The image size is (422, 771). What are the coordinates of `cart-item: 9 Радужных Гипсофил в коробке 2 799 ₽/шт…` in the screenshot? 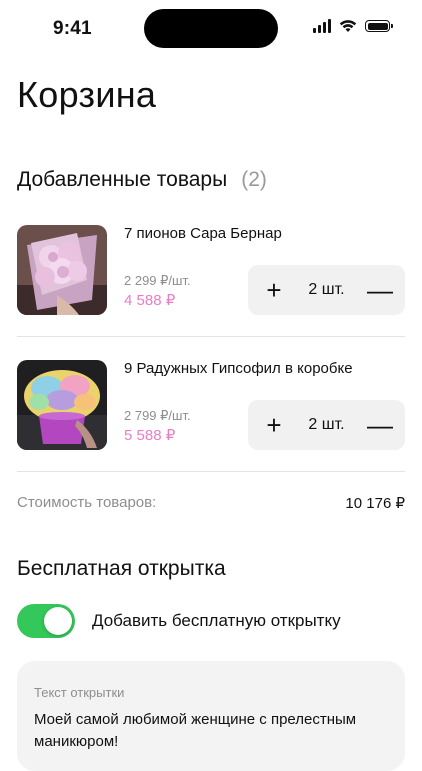 It's located at (211, 415).